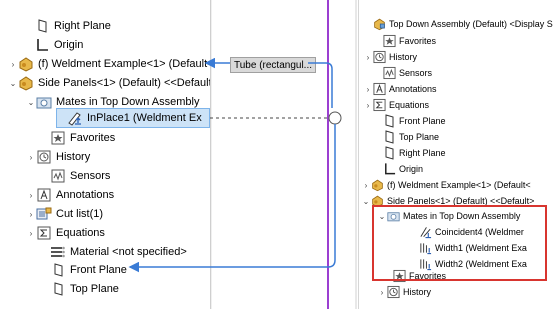  Describe the element at coordinates (471, 24) in the screenshot. I see `tree-item-label: Top Down Assembly (Default) <Display S` at that location.